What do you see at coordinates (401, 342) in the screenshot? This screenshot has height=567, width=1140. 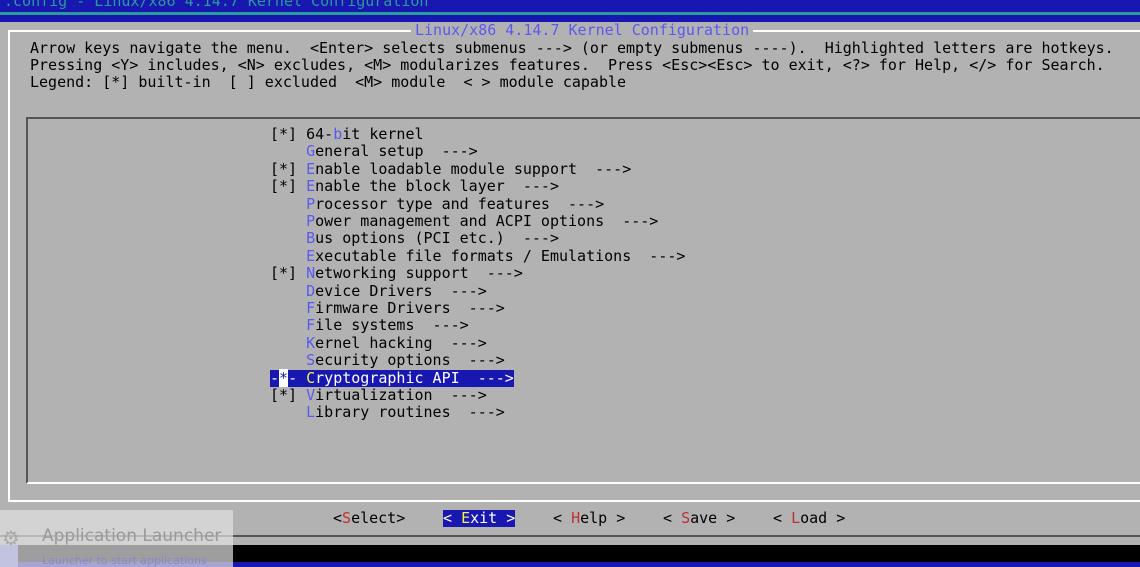 I see `menu-item-label: ernel hacking --->` at bounding box center [401, 342].